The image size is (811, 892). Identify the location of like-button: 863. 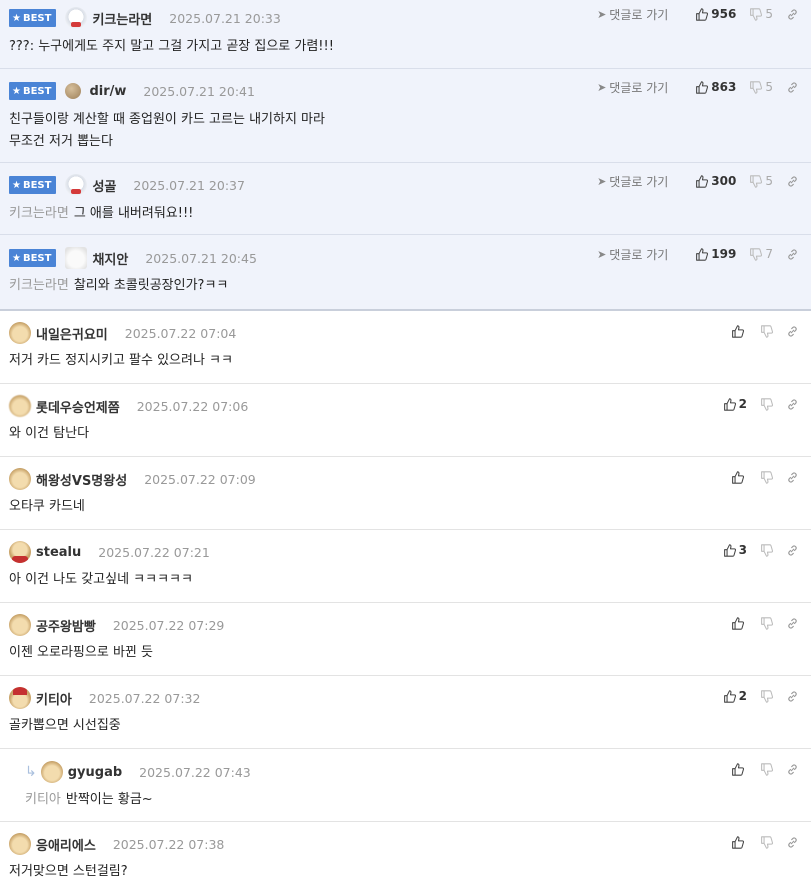
(715, 87).